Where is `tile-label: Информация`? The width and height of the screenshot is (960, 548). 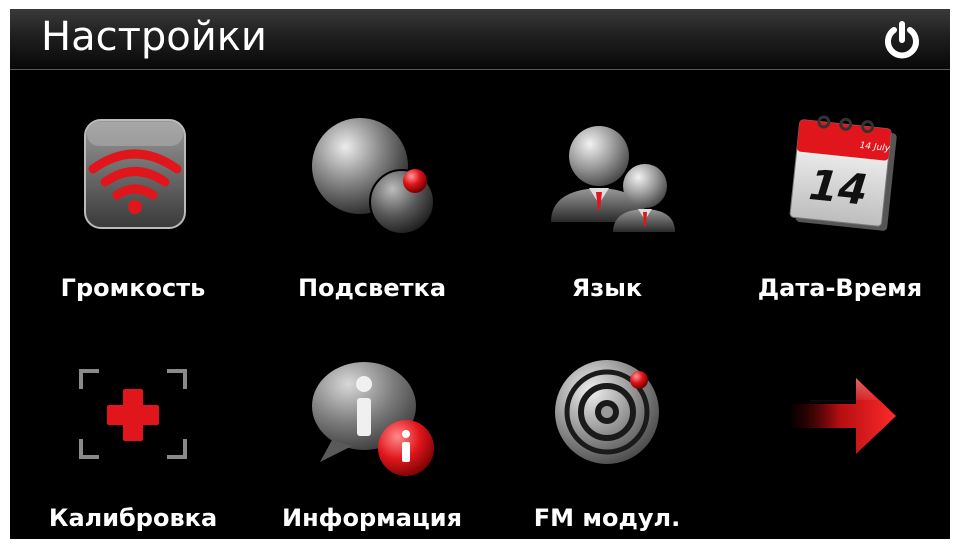 tile-label: Информация is located at coordinates (372, 518).